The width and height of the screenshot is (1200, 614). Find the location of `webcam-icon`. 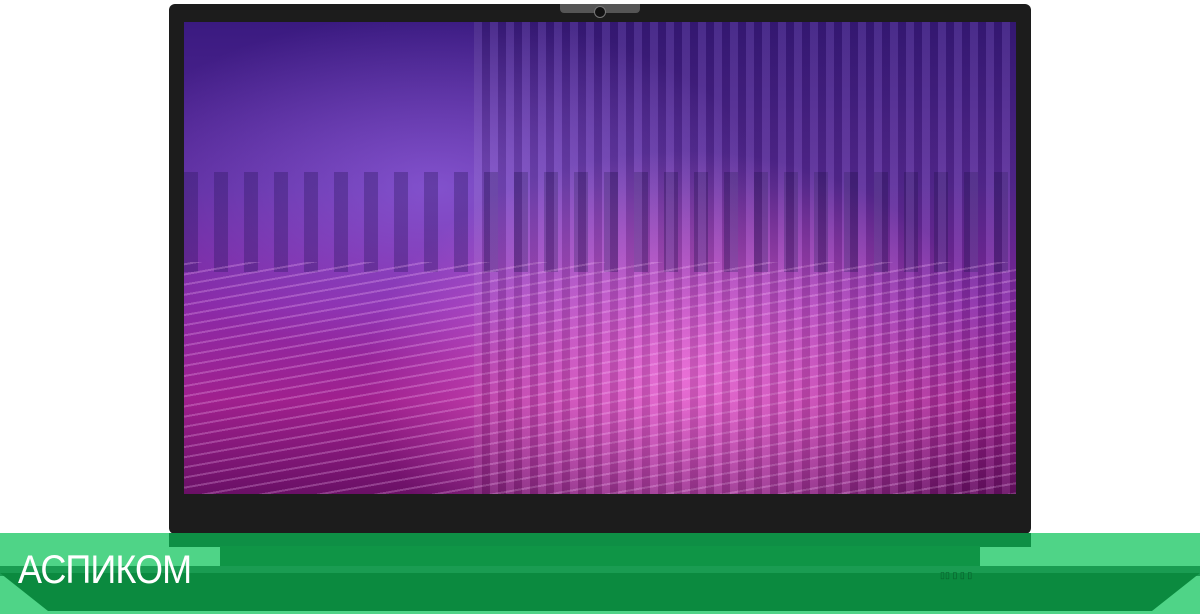

webcam-icon is located at coordinates (600, 12).